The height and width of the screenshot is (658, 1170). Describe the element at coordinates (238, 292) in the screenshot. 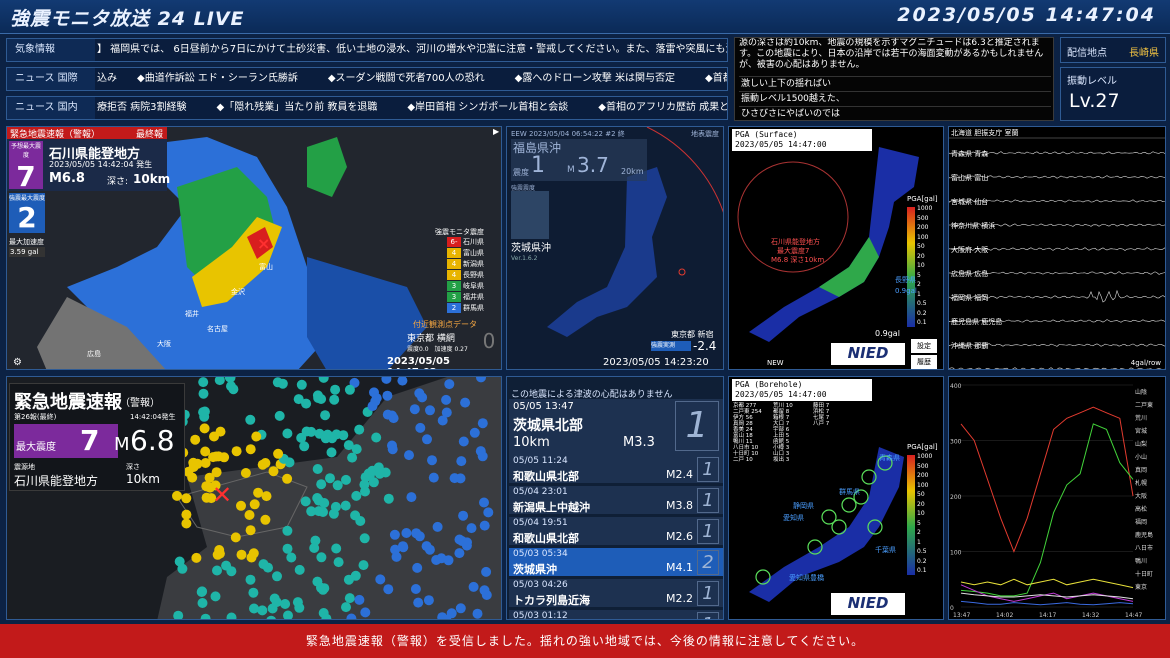

I see `city-label: 金沢` at that location.